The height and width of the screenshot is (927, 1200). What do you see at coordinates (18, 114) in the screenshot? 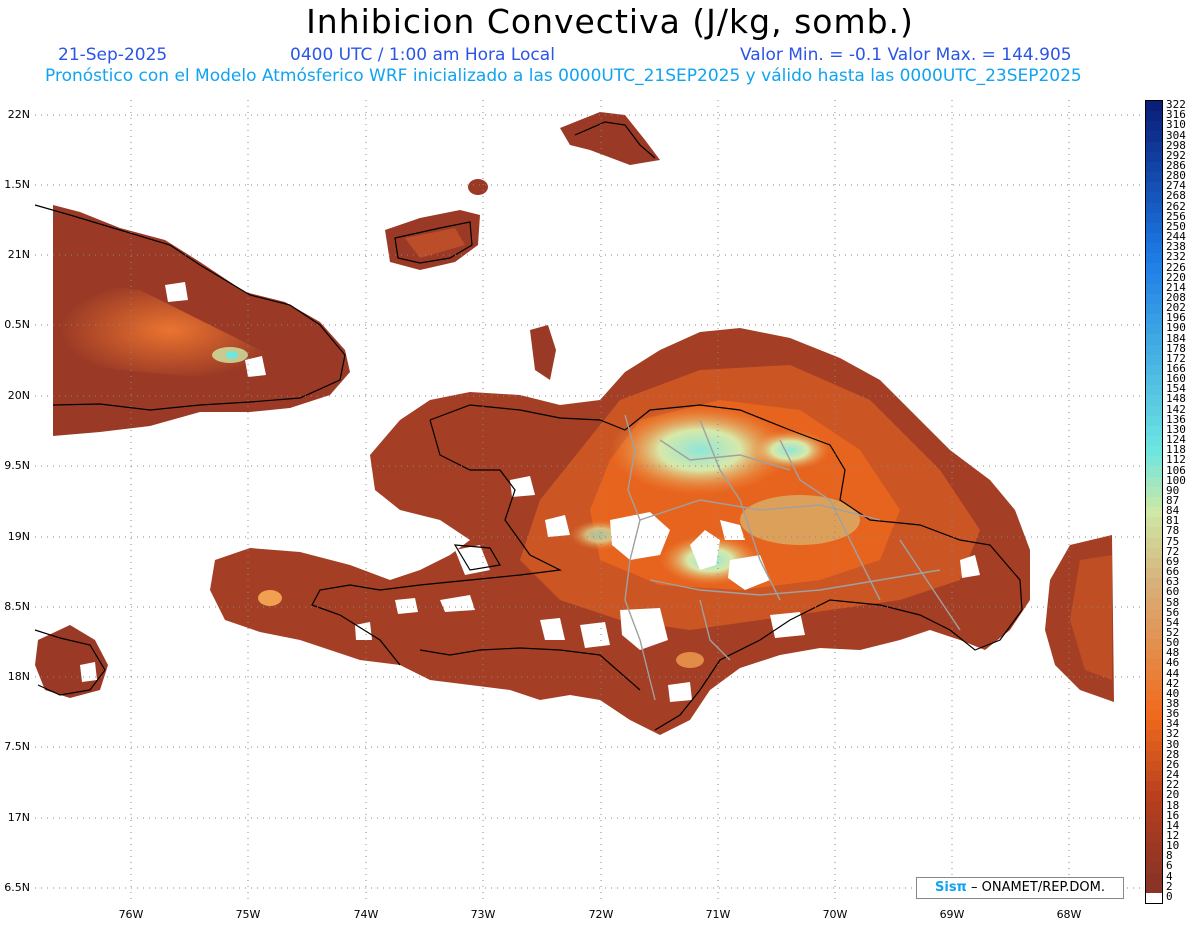
I see `lat-label: 22N` at bounding box center [18, 114].